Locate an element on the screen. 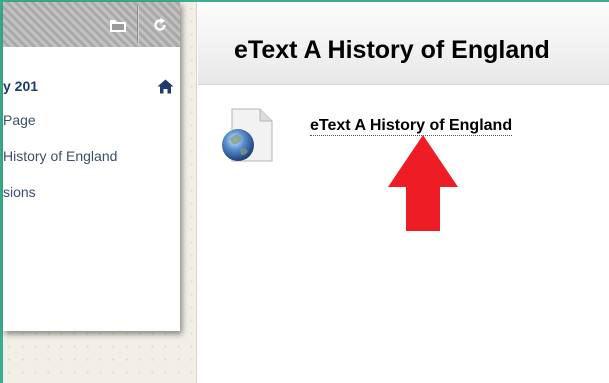 The width and height of the screenshot is (609, 383). folder-icon is located at coordinates (118, 26).